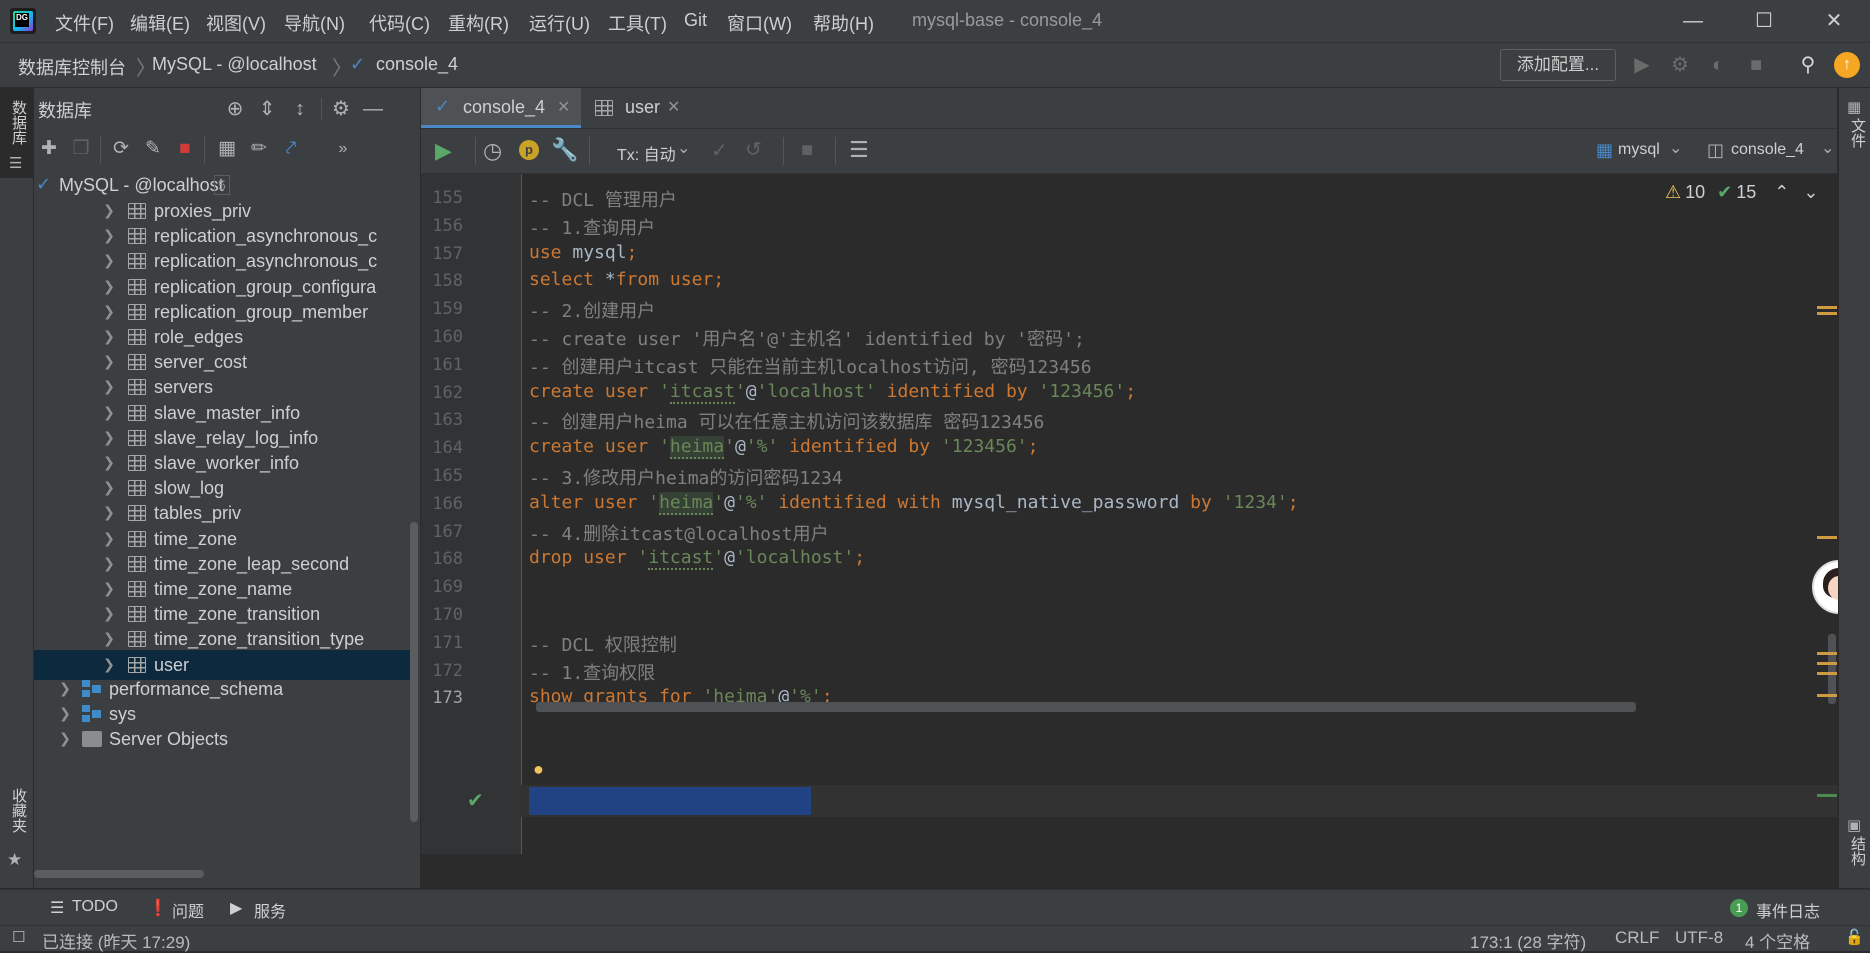 This screenshot has width=1870, height=953. What do you see at coordinates (373, 109) in the screenshot?
I see `hide-panel-icon: —` at bounding box center [373, 109].